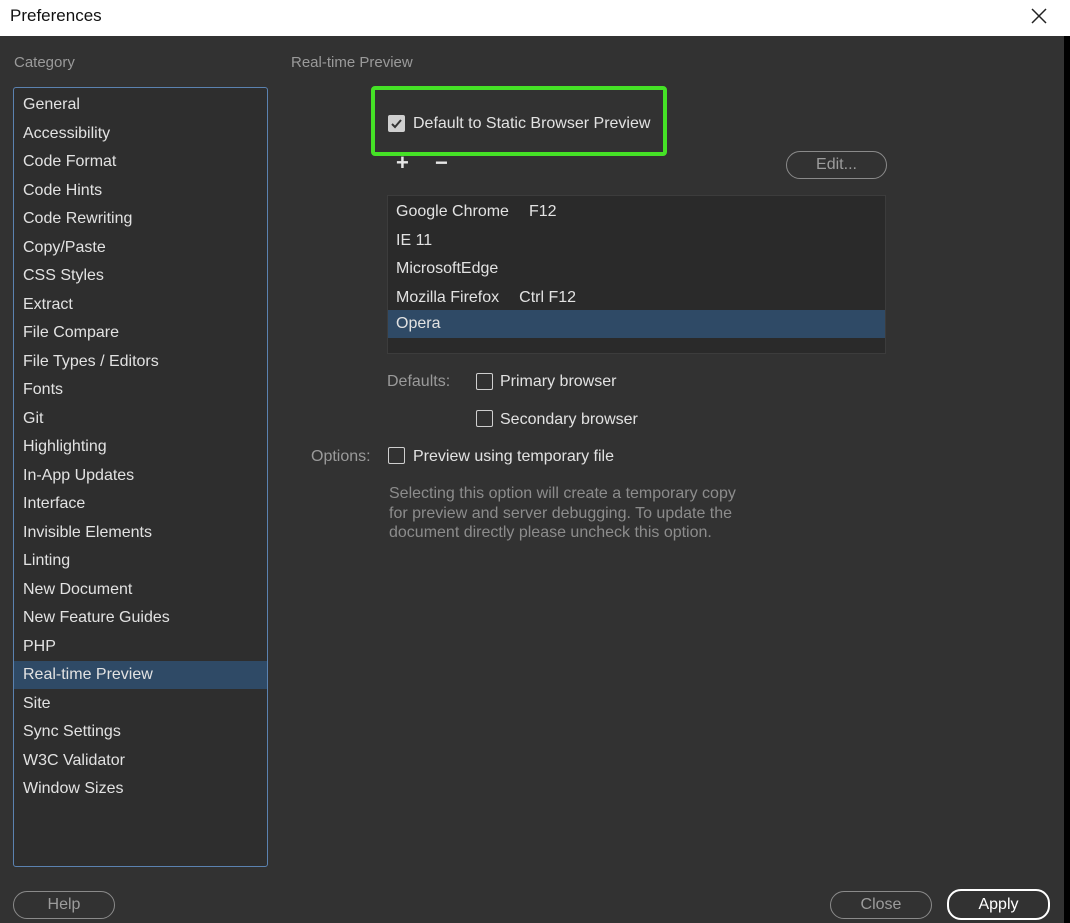 Image resolution: width=1070 pixels, height=923 pixels. I want to click on category-item-code-rewriting: Code Rewriting, so click(140, 219).